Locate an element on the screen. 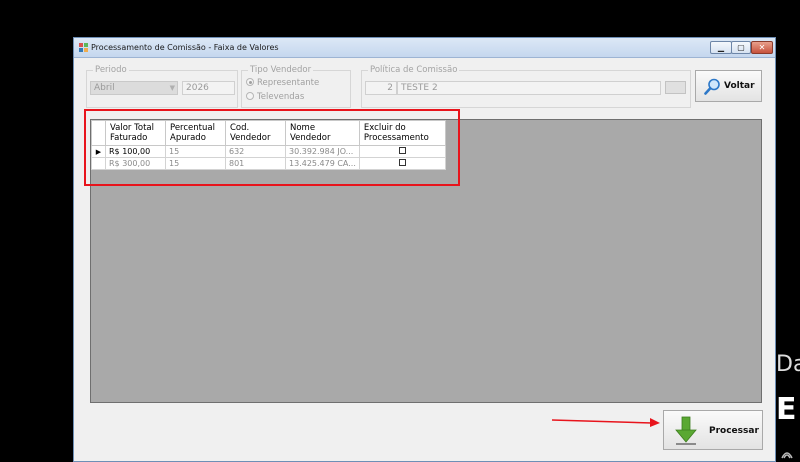 The image size is (800, 462). radio-checked-icon is located at coordinates (250, 82).